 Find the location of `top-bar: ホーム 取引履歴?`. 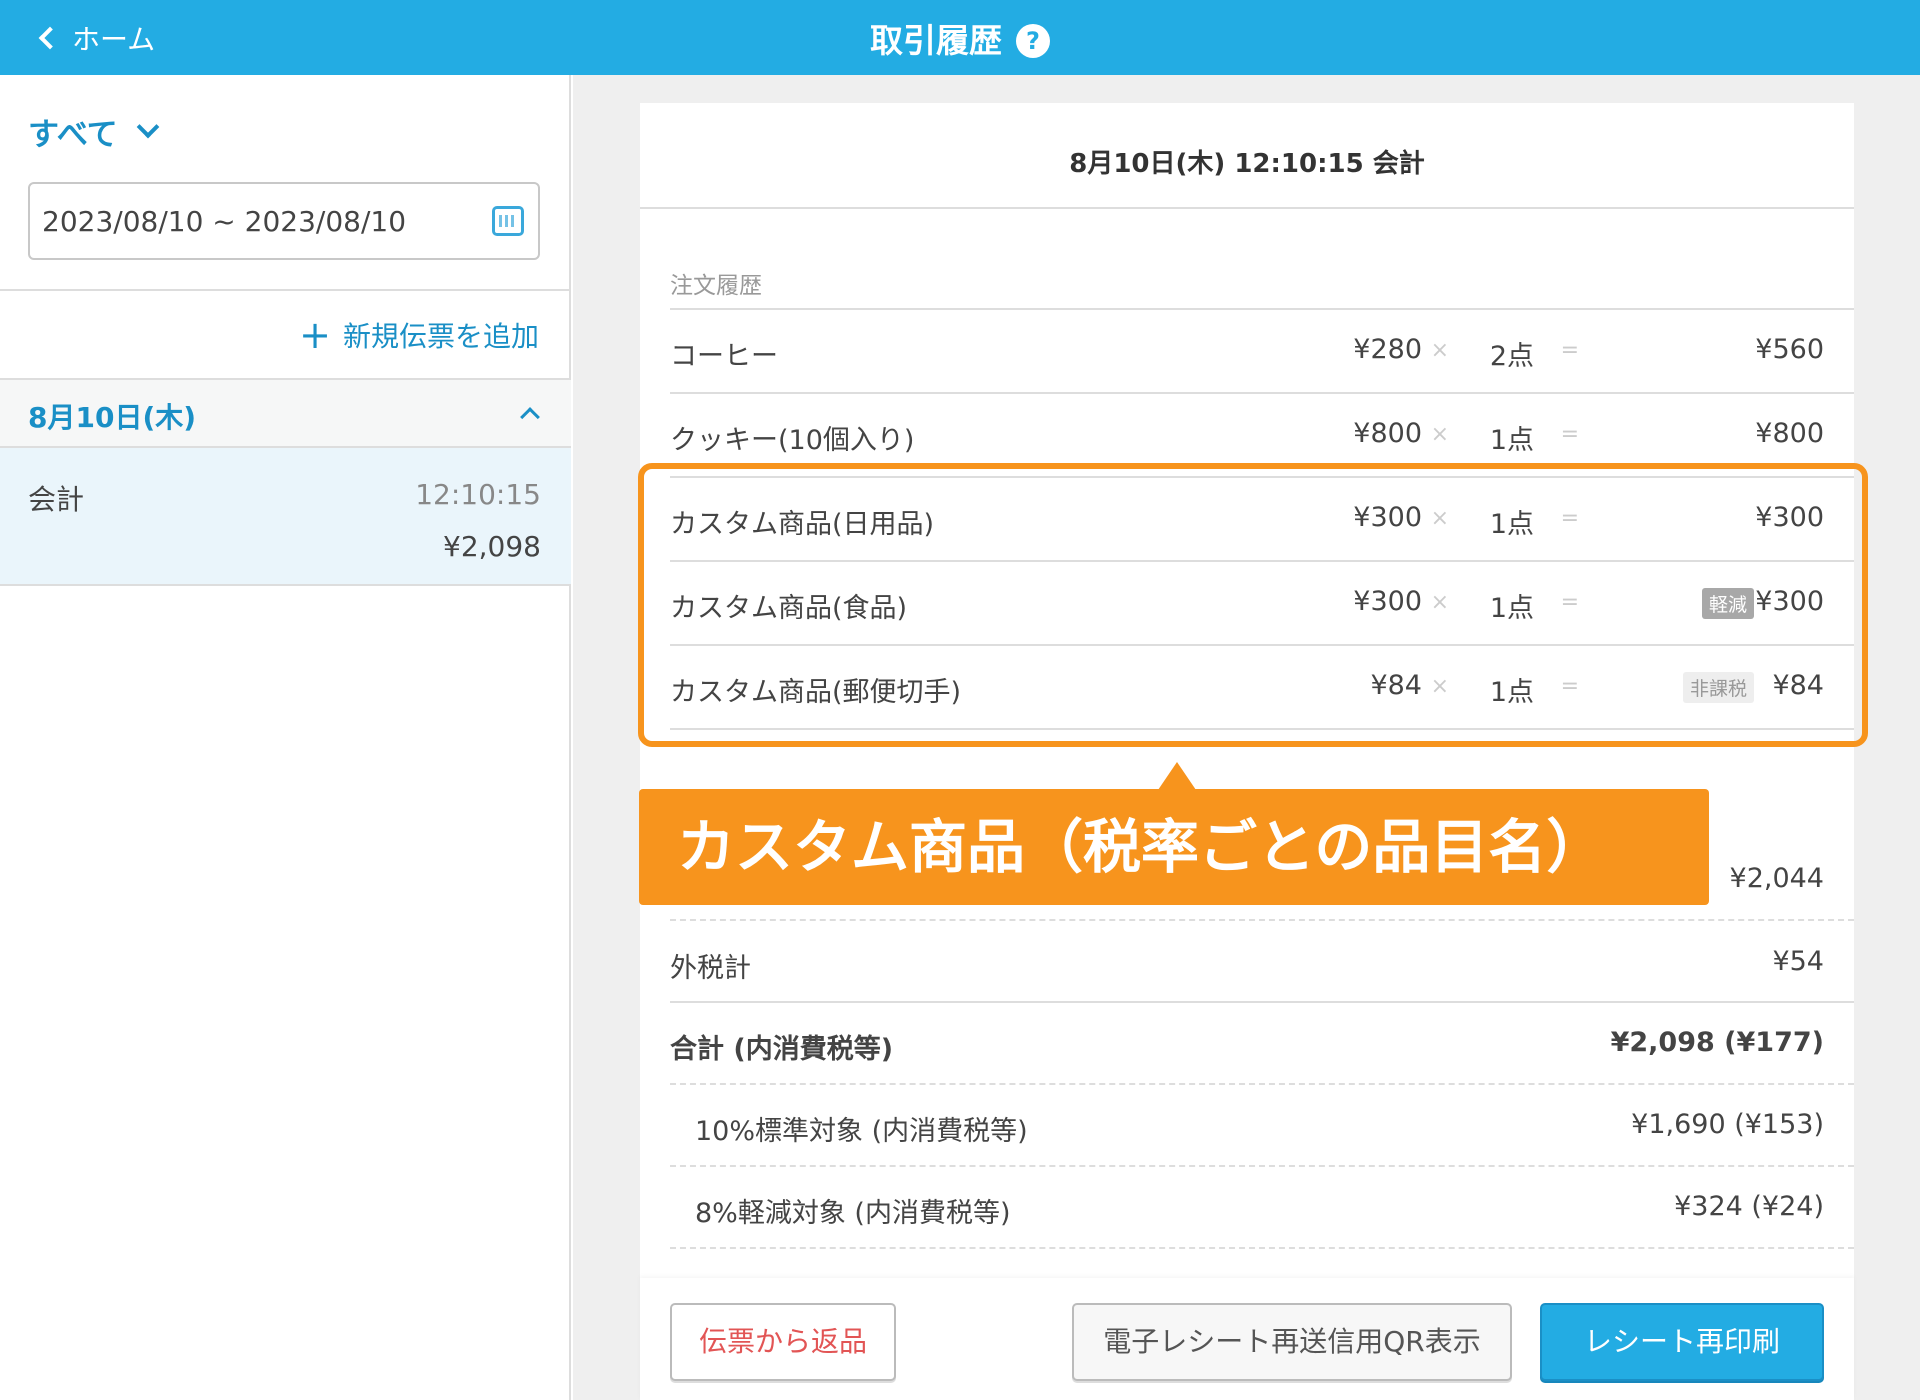

top-bar: ホーム 取引履歴? is located at coordinates (960, 37).